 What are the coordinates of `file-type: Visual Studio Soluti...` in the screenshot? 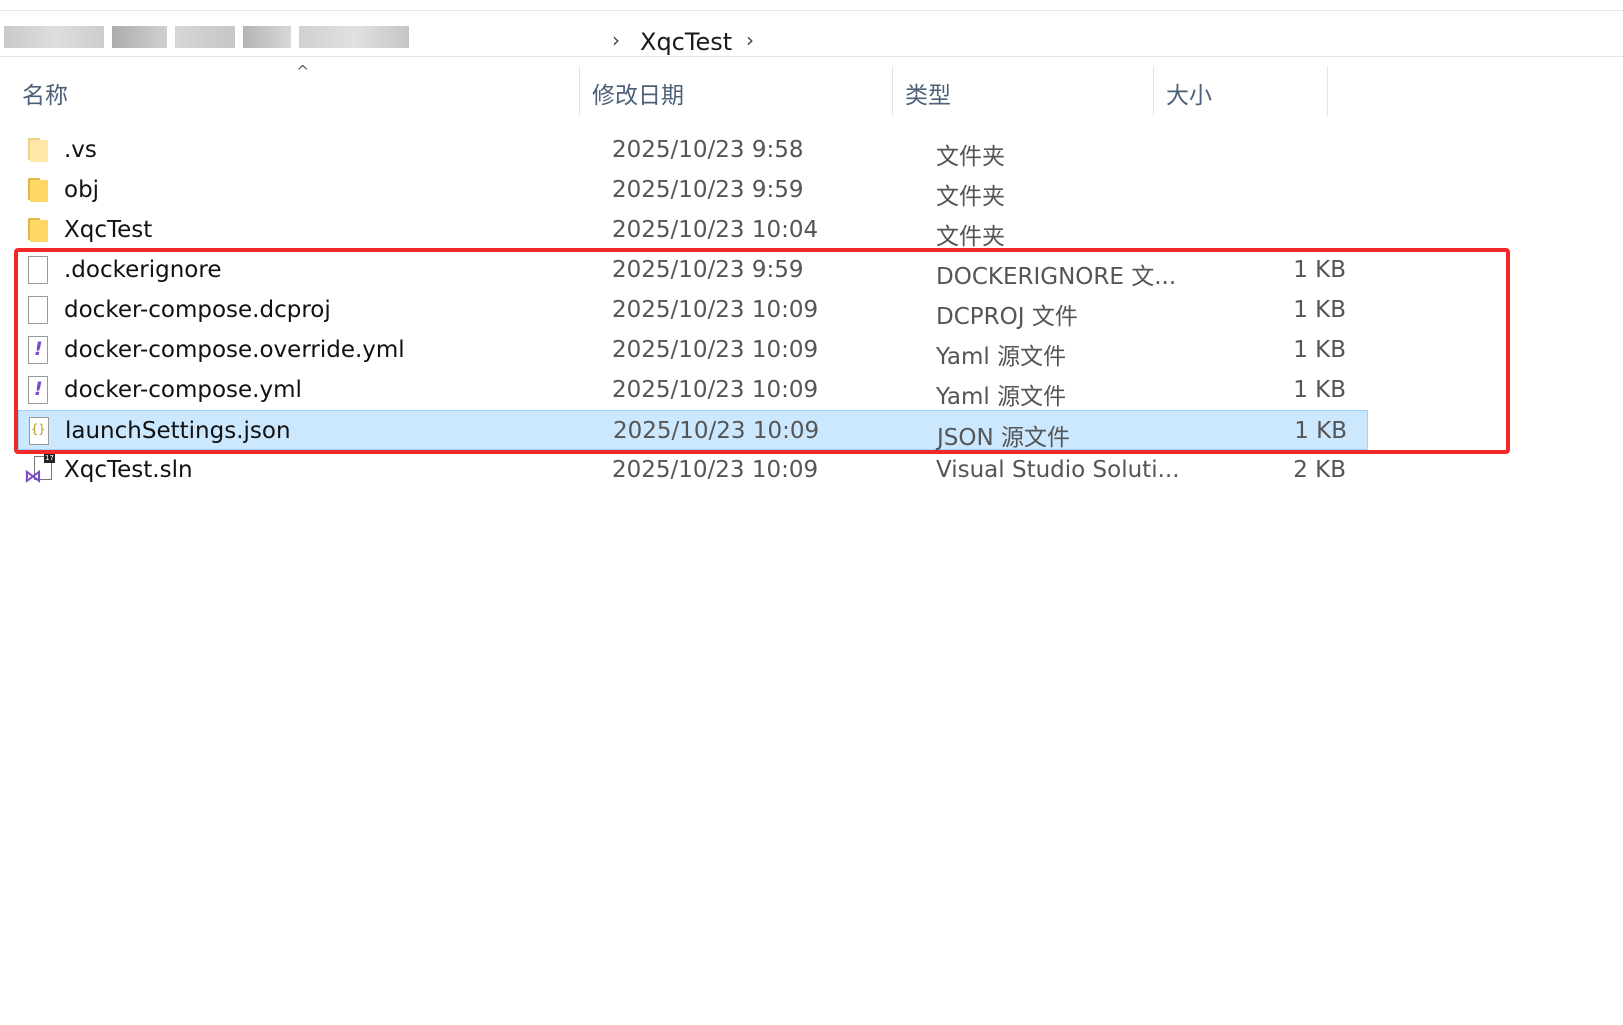 It's located at (1058, 470).